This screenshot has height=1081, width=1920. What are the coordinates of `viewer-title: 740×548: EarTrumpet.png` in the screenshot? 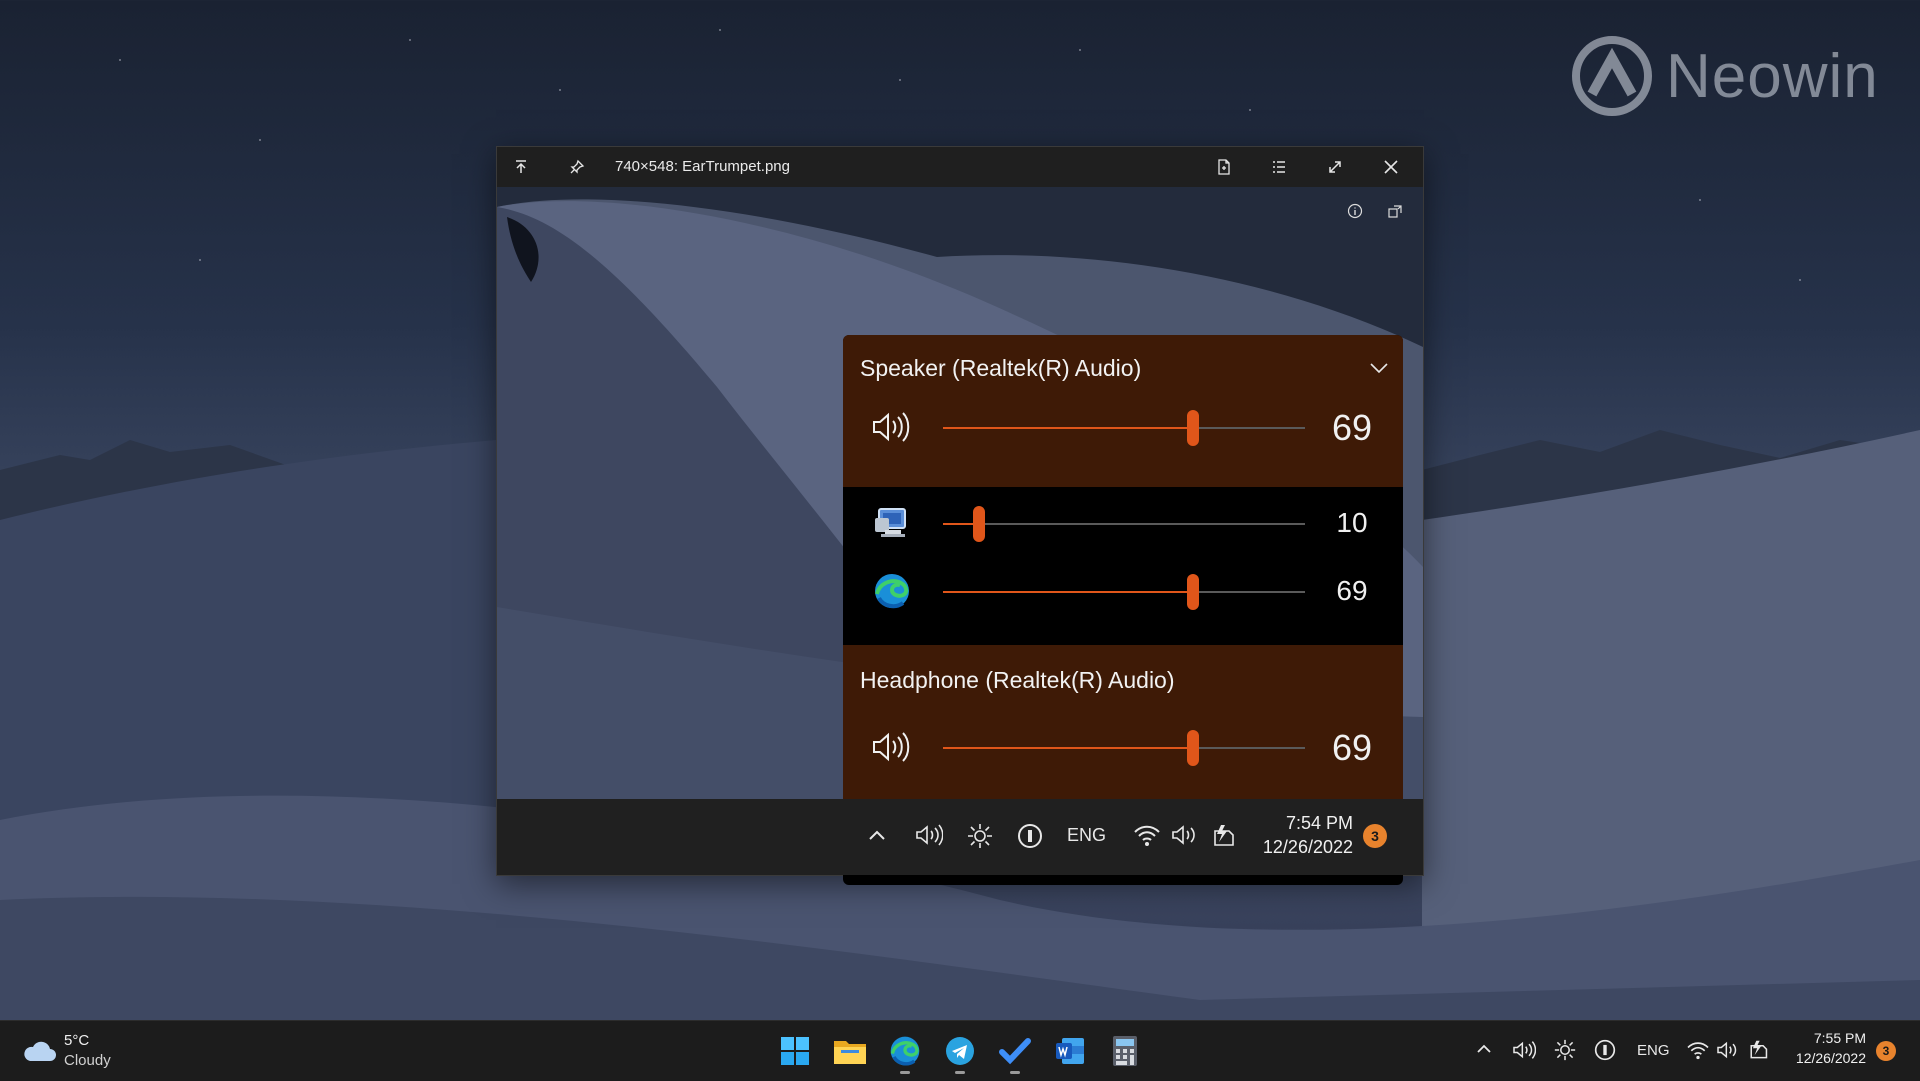 It's located at (702, 166).